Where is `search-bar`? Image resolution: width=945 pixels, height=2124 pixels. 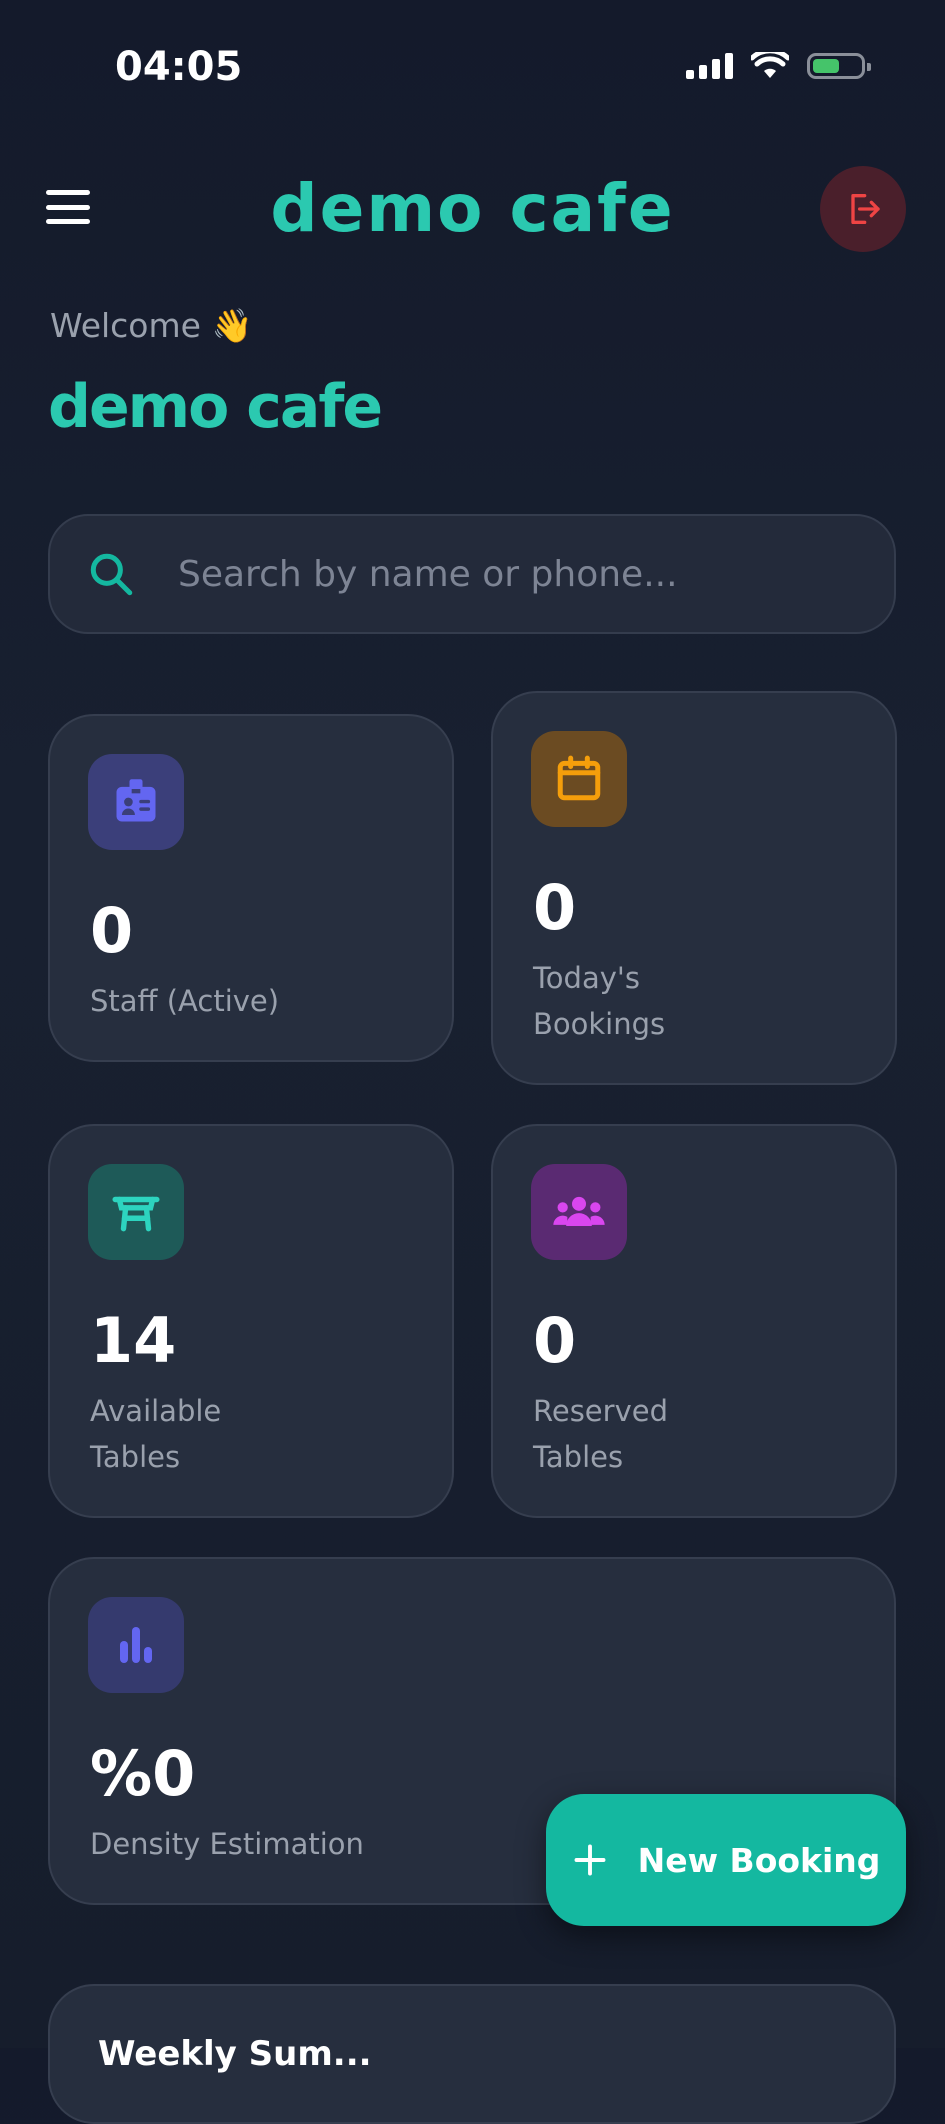 search-bar is located at coordinates (472, 574).